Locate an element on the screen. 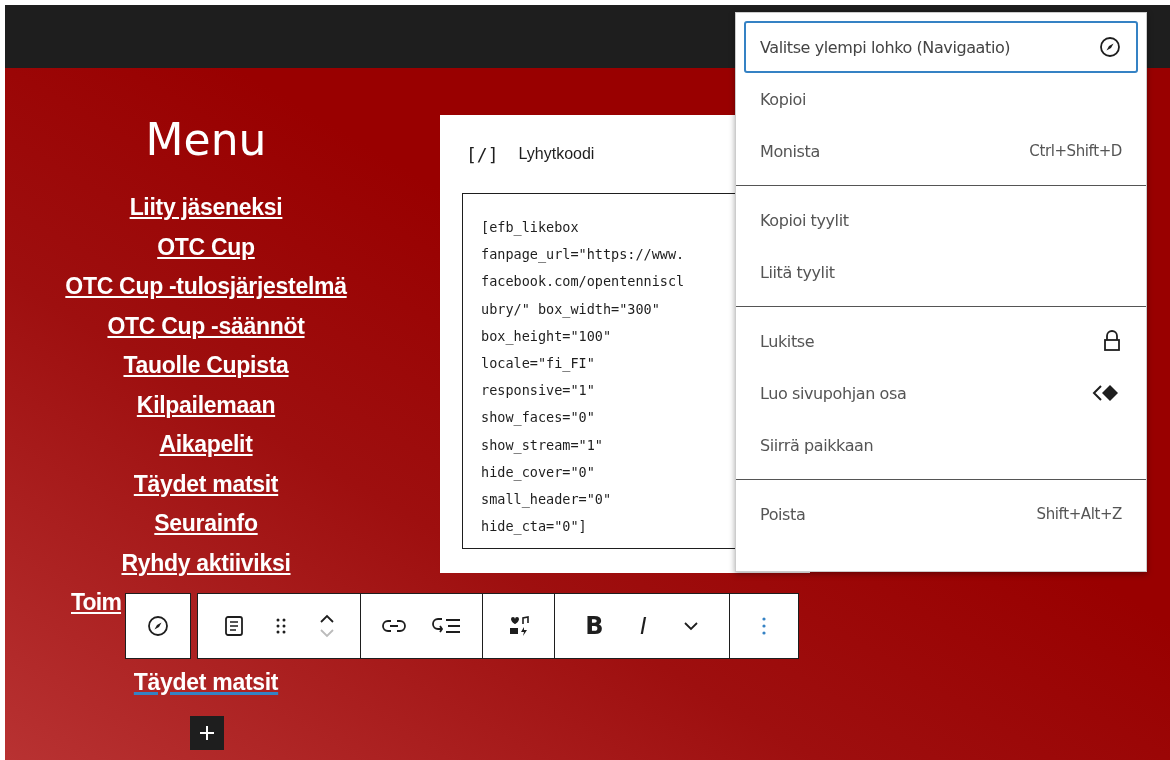 This screenshot has width=1170, height=760. menu-link: Toim is located at coordinates (96, 603).